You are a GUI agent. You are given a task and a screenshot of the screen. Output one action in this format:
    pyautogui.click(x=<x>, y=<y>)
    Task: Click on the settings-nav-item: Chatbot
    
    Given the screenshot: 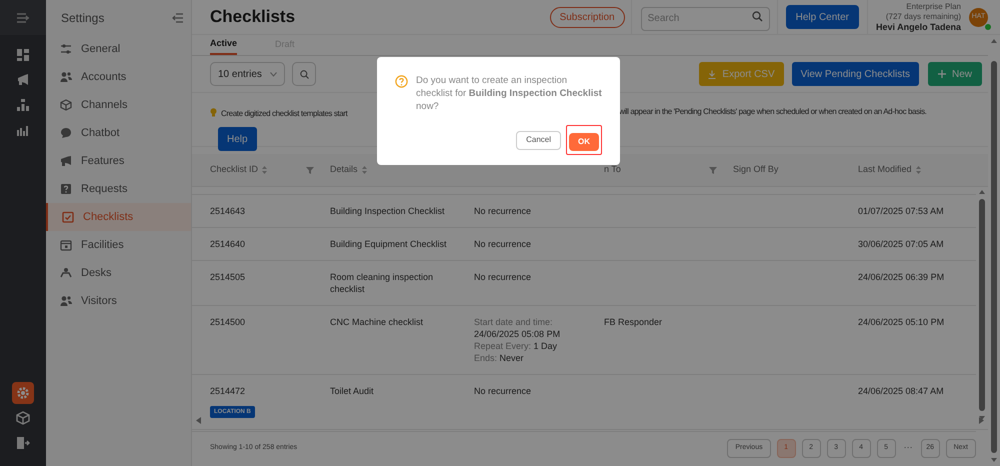 What is the action you would take?
    pyautogui.click(x=118, y=133)
    